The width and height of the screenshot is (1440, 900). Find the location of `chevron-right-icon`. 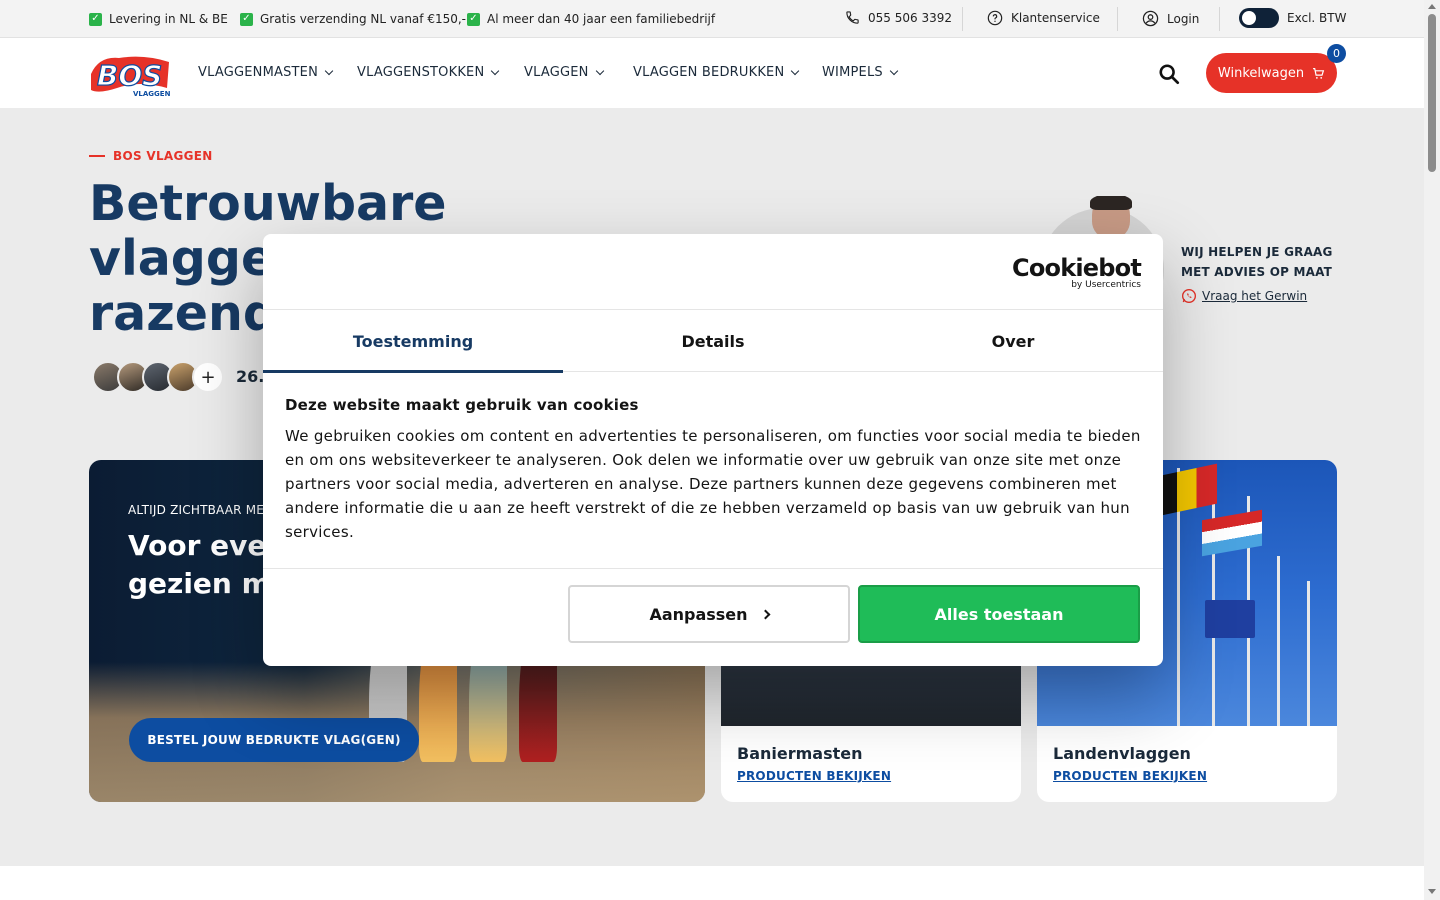

chevron-right-icon is located at coordinates (765, 614).